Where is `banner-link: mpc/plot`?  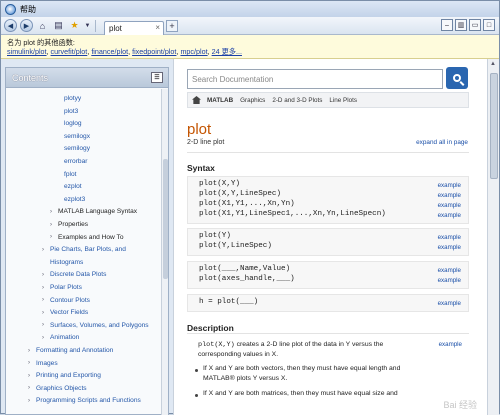
banner-link: mpc/plot is located at coordinates (193, 51).